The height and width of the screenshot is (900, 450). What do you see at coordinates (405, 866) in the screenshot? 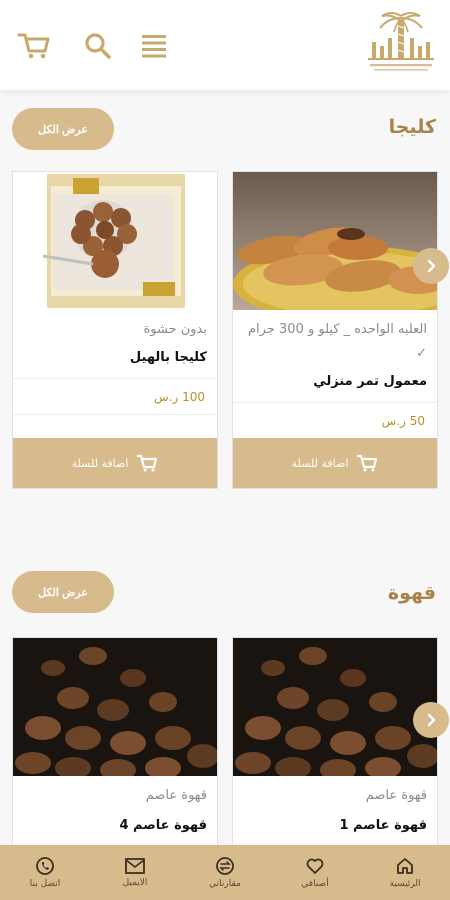
I see `home-icon` at bounding box center [405, 866].